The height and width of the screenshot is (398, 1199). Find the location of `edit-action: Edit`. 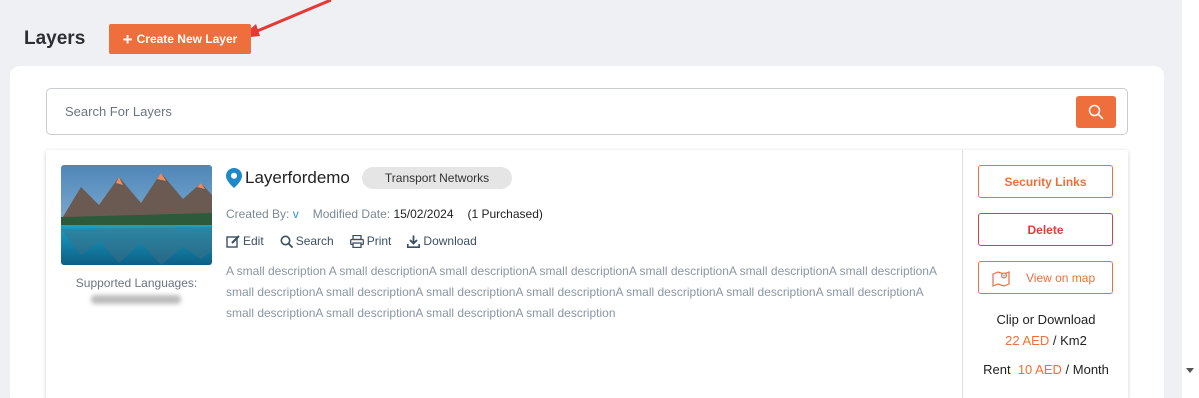

edit-action: Edit is located at coordinates (245, 241).